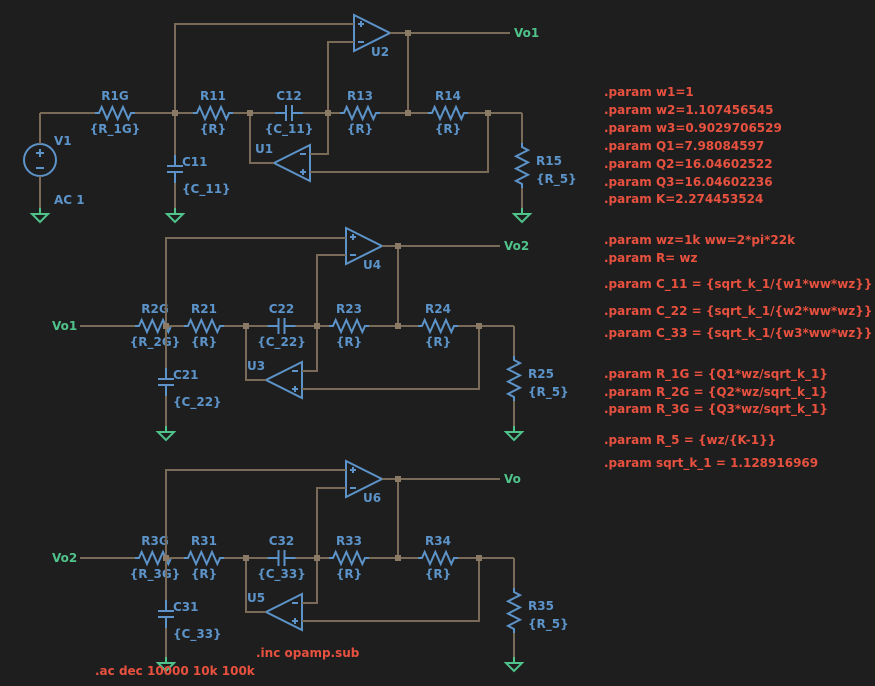 This screenshot has width=875, height=686. I want to click on input-net-label: Vo1, so click(64, 326).